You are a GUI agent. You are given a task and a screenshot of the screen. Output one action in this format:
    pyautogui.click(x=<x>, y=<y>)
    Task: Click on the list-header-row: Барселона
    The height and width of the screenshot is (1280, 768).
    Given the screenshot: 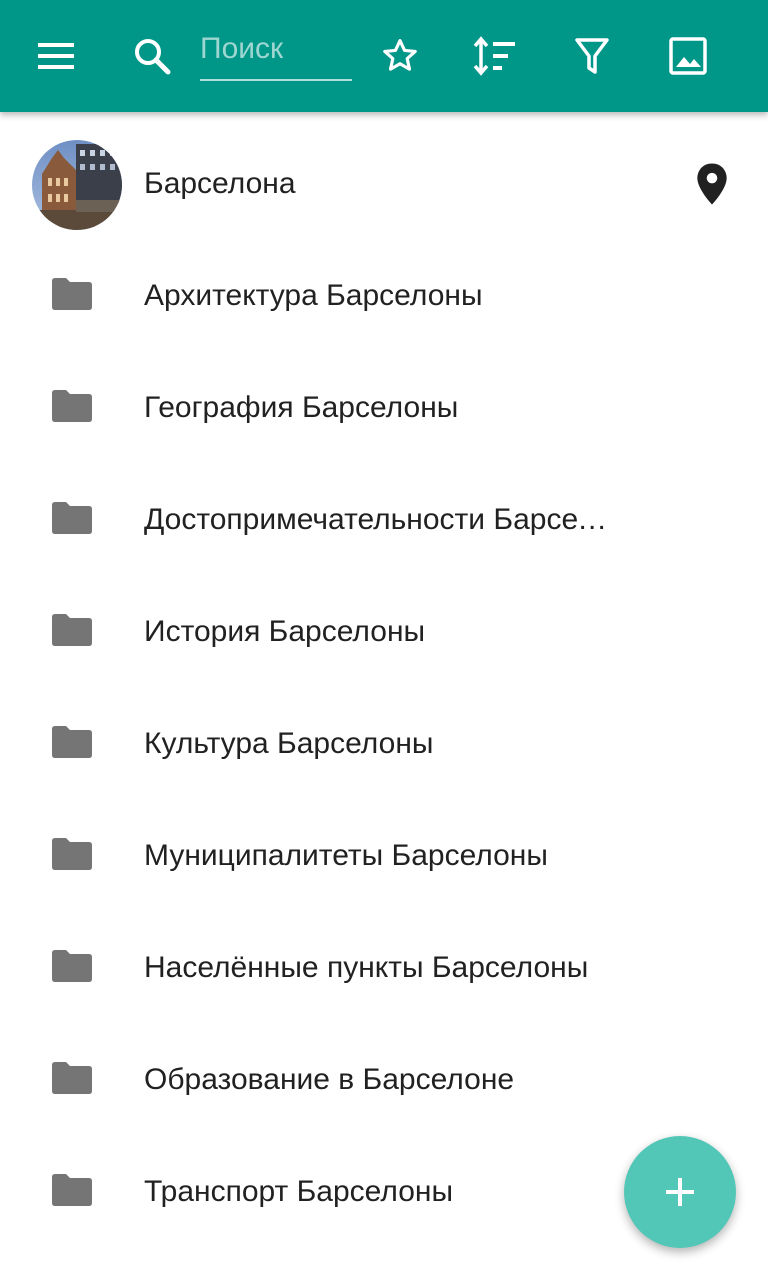 What is the action you would take?
    pyautogui.click(x=384, y=184)
    